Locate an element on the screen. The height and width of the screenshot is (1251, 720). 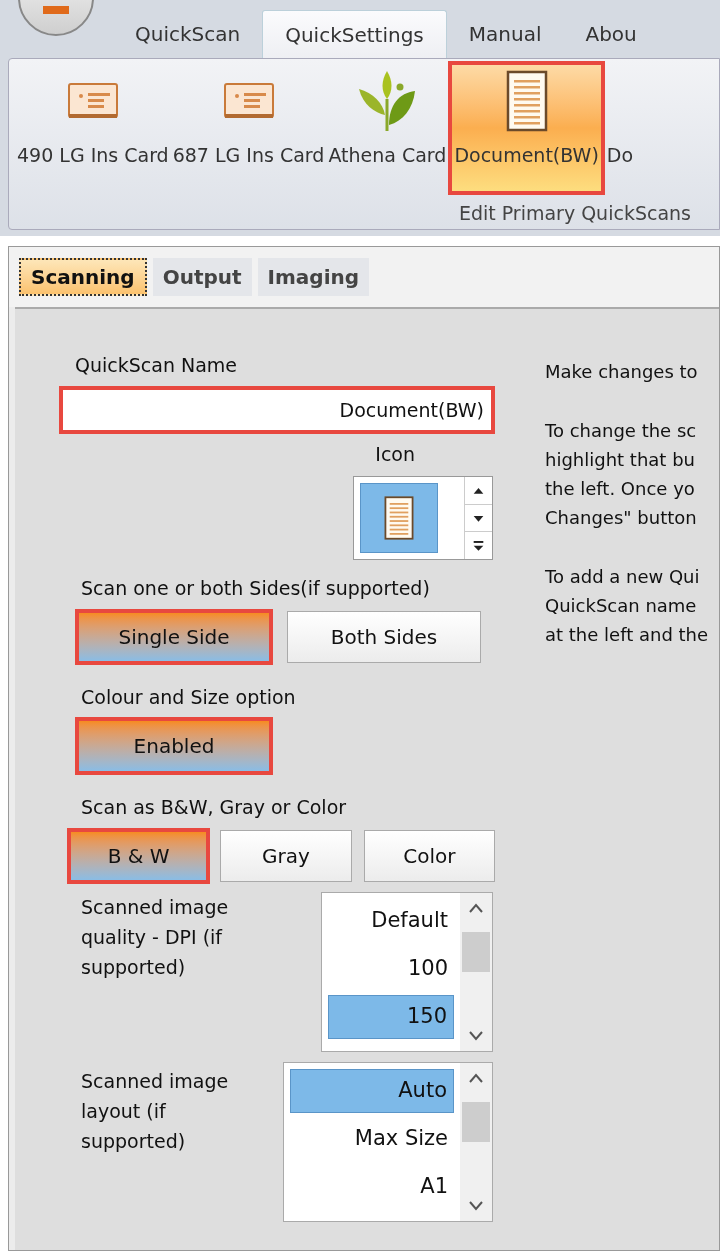
option-button: Gray is located at coordinates (286, 855).